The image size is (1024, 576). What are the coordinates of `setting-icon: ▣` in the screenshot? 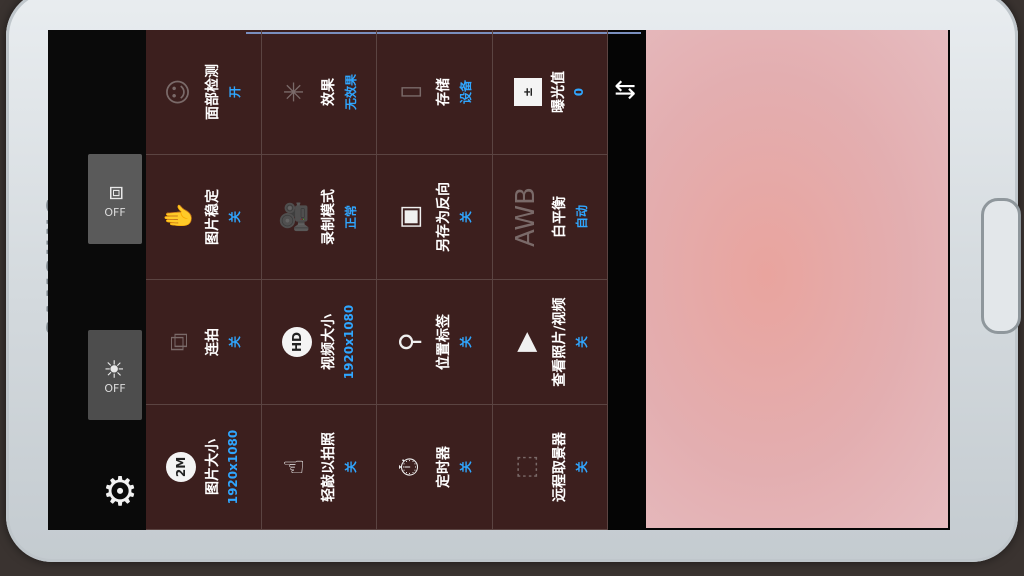 It's located at (409, 217).